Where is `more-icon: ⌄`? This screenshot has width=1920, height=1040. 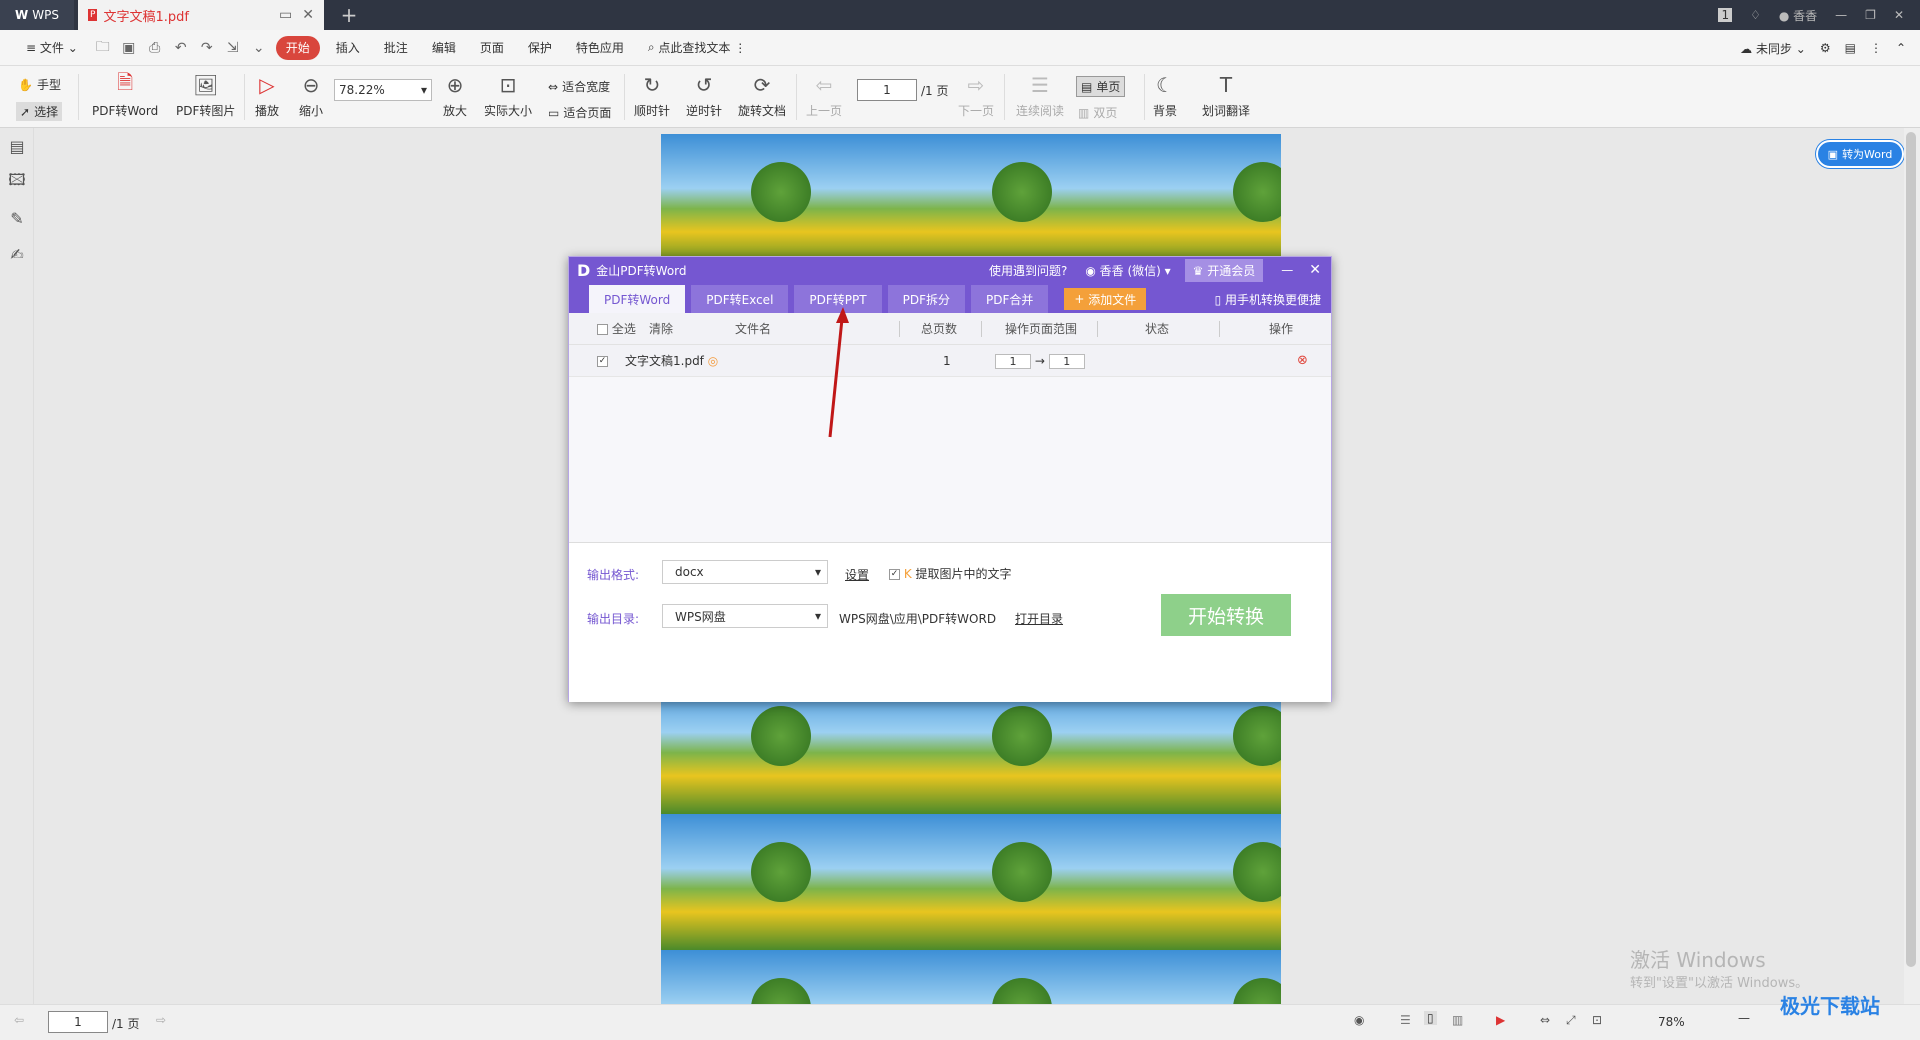 more-icon: ⌄ is located at coordinates (259, 48).